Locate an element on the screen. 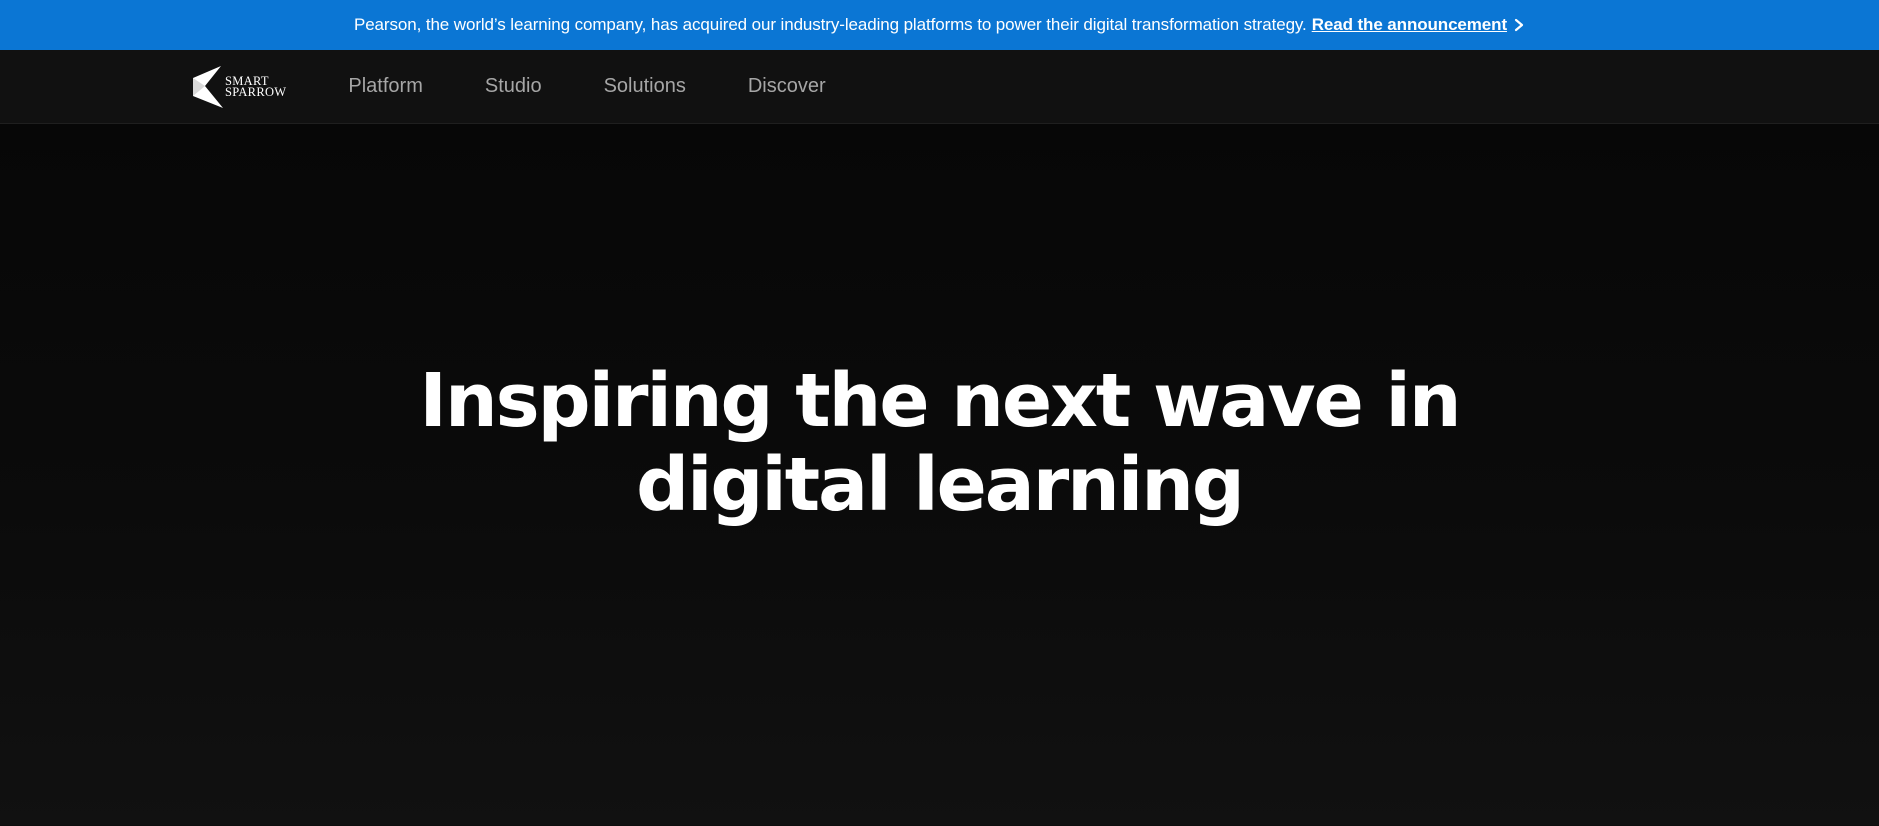 This screenshot has height=826, width=1879. read-announcement-link: Read the announcement is located at coordinates (1418, 25).